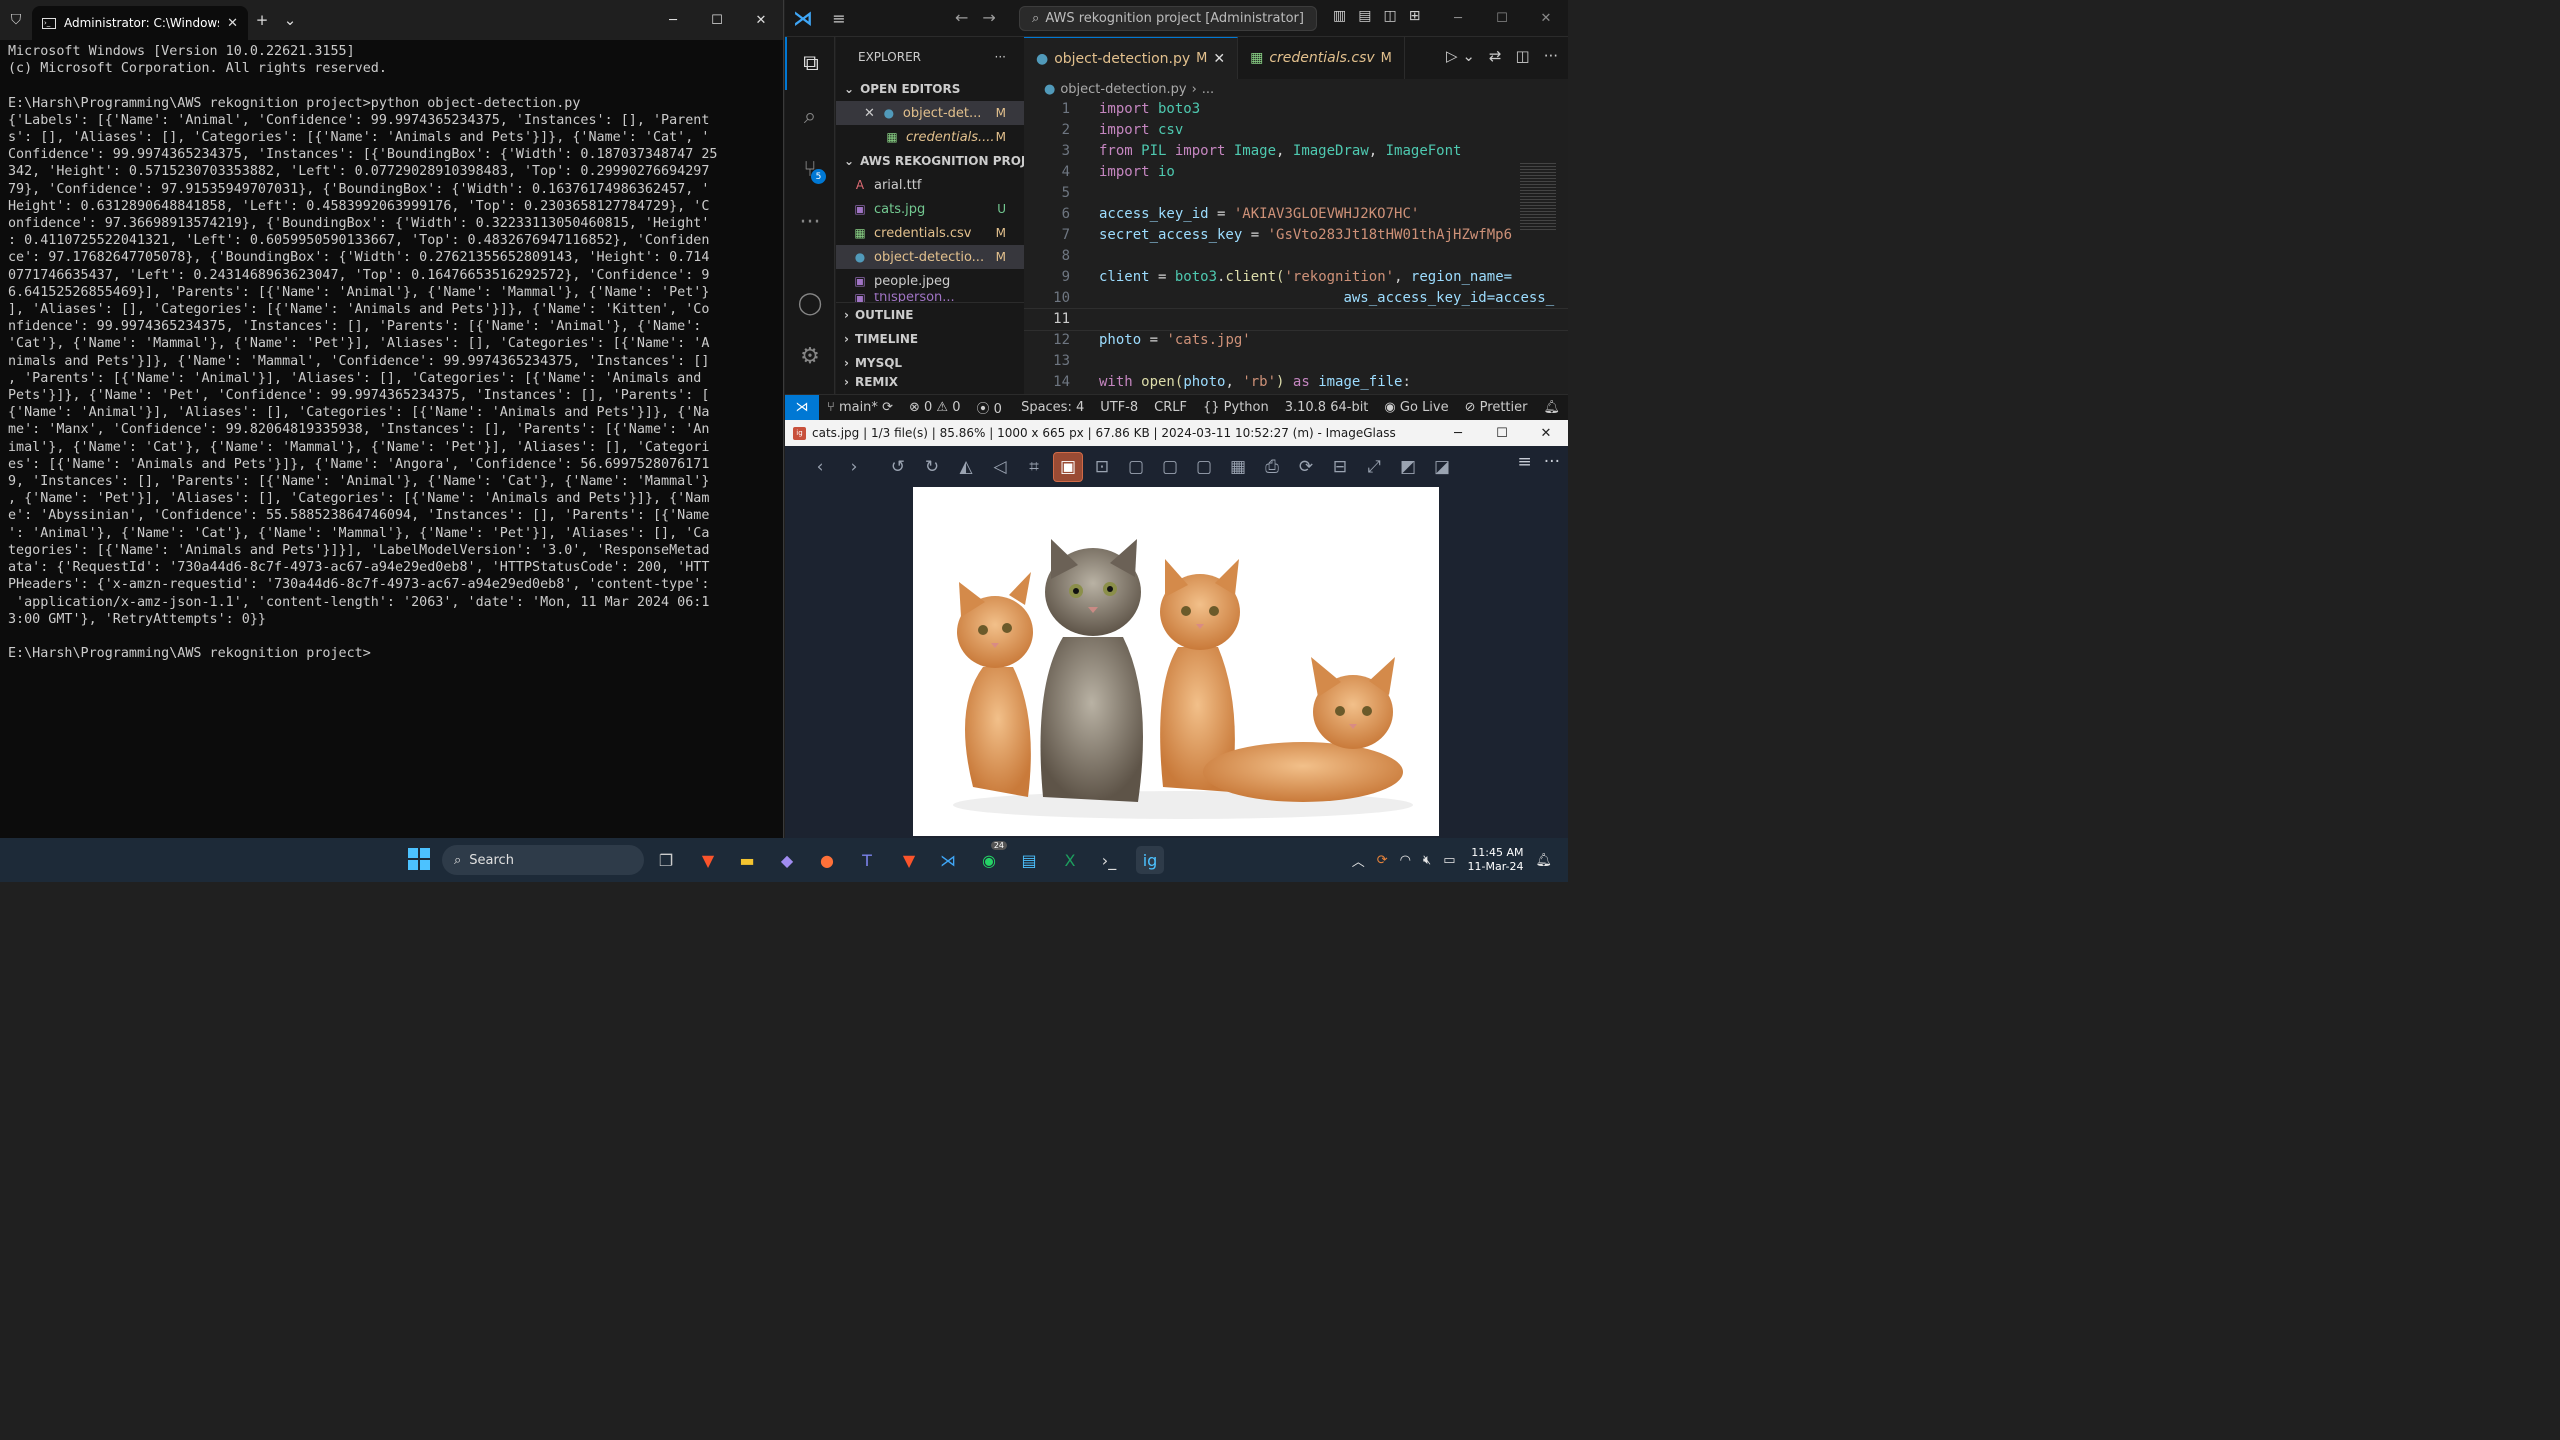 The image size is (2560, 1440). Describe the element at coordinates (1119, 407) in the screenshot. I see `encoding-status: UTF-8` at that location.